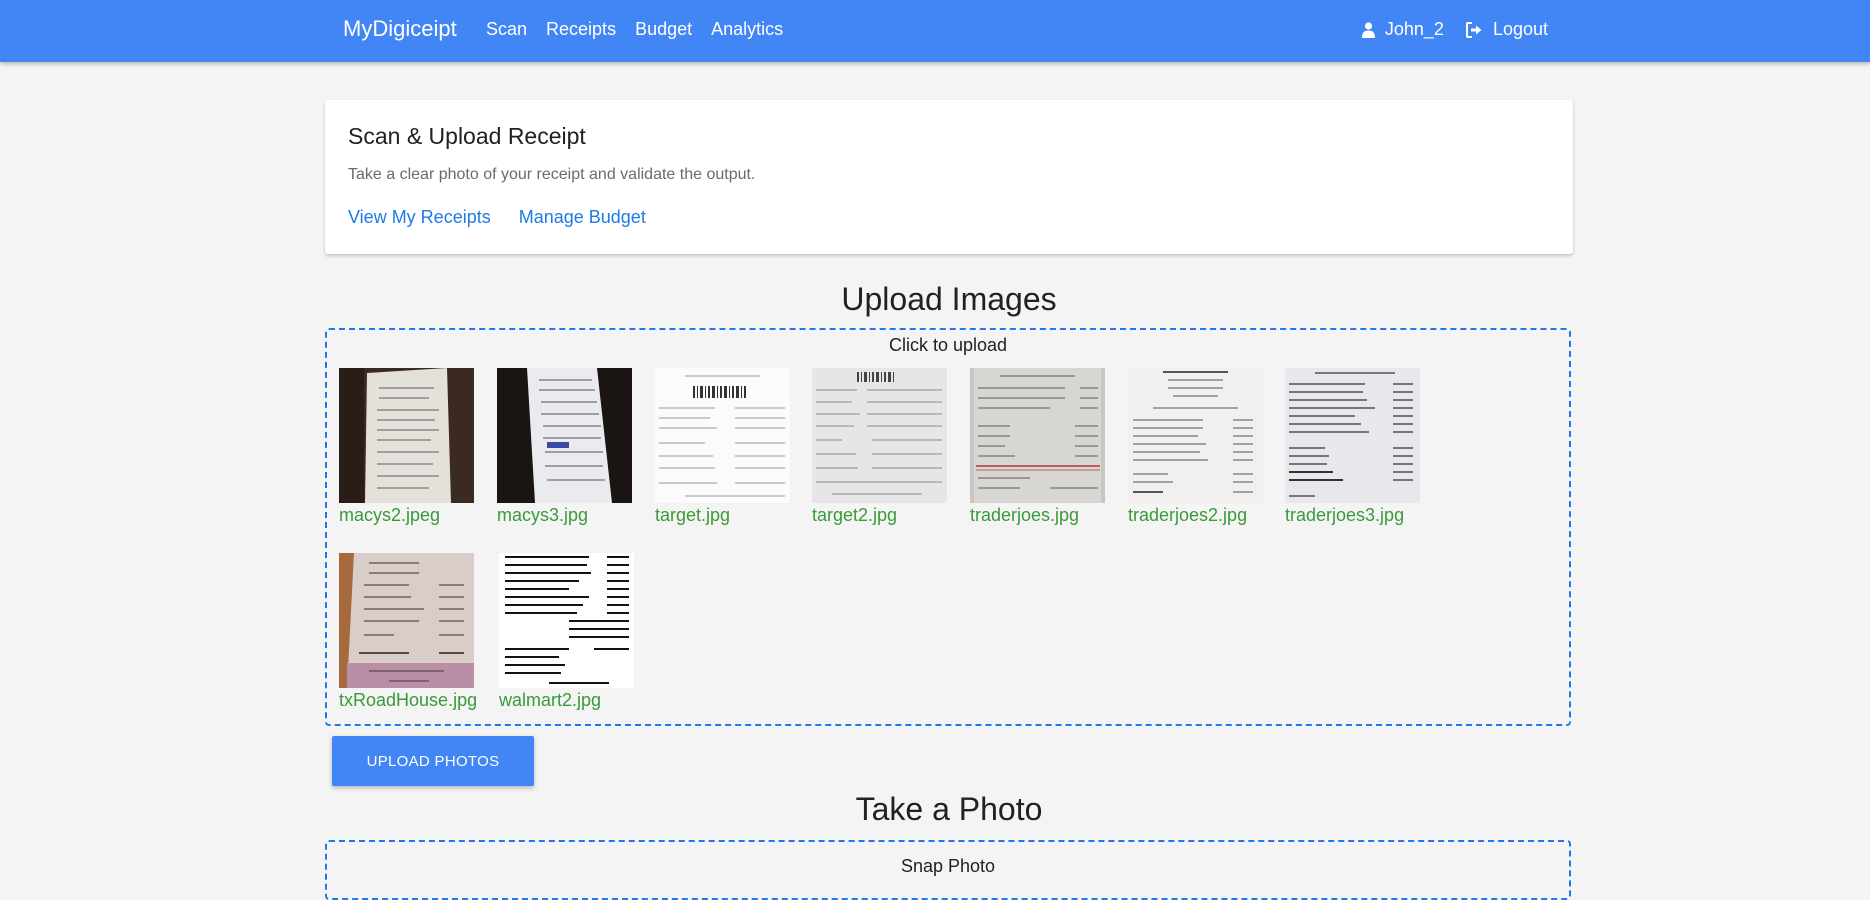 The height and width of the screenshot is (900, 1870). What do you see at coordinates (511, 217) in the screenshot?
I see `card-actions: View My Receipts Manage Budget` at bounding box center [511, 217].